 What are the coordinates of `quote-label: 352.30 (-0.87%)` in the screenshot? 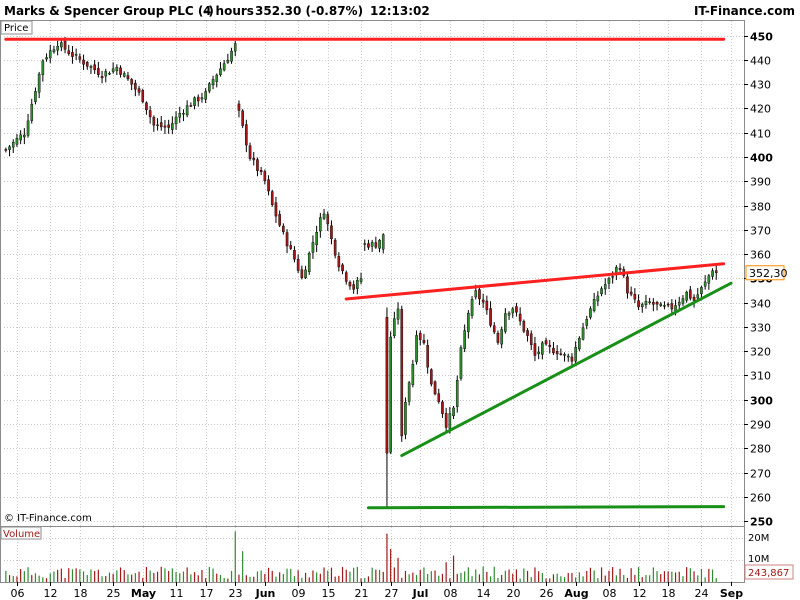 It's located at (309, 11).